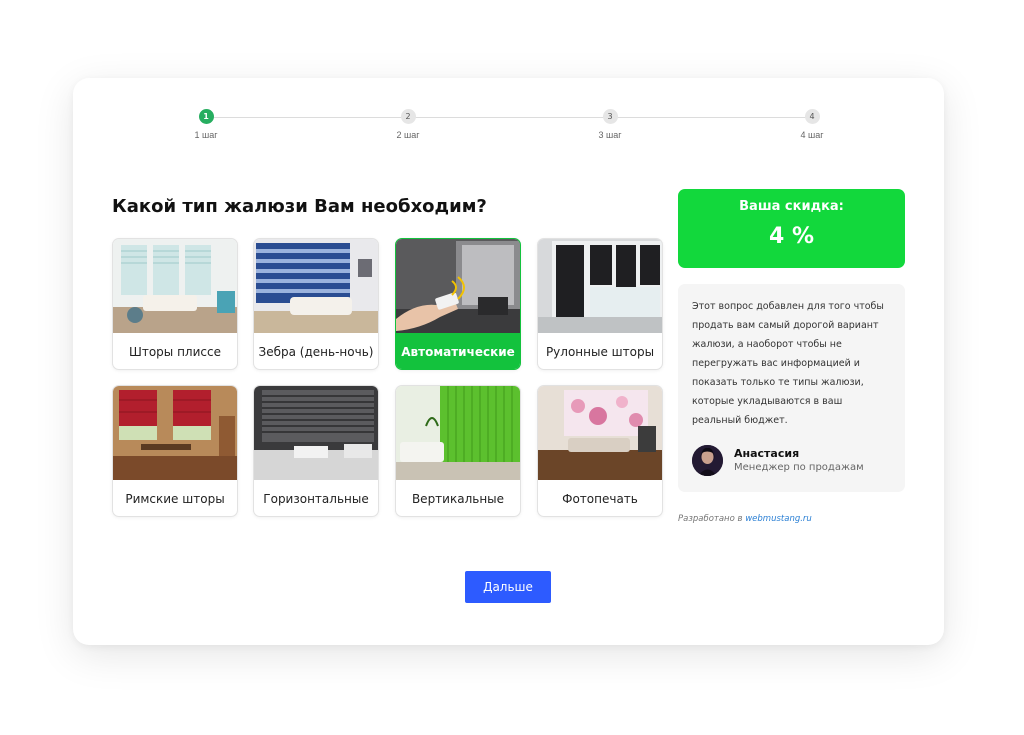 The height and width of the screenshot is (735, 1024). What do you see at coordinates (799, 467) in the screenshot?
I see `manager-role: Менеджер по продажам` at bounding box center [799, 467].